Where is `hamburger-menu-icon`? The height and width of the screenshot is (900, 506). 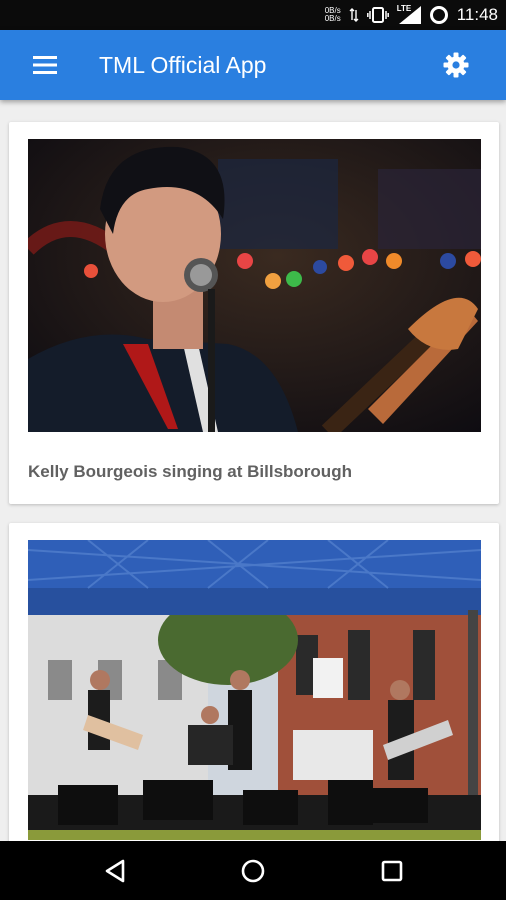 hamburger-menu-icon is located at coordinates (45, 65).